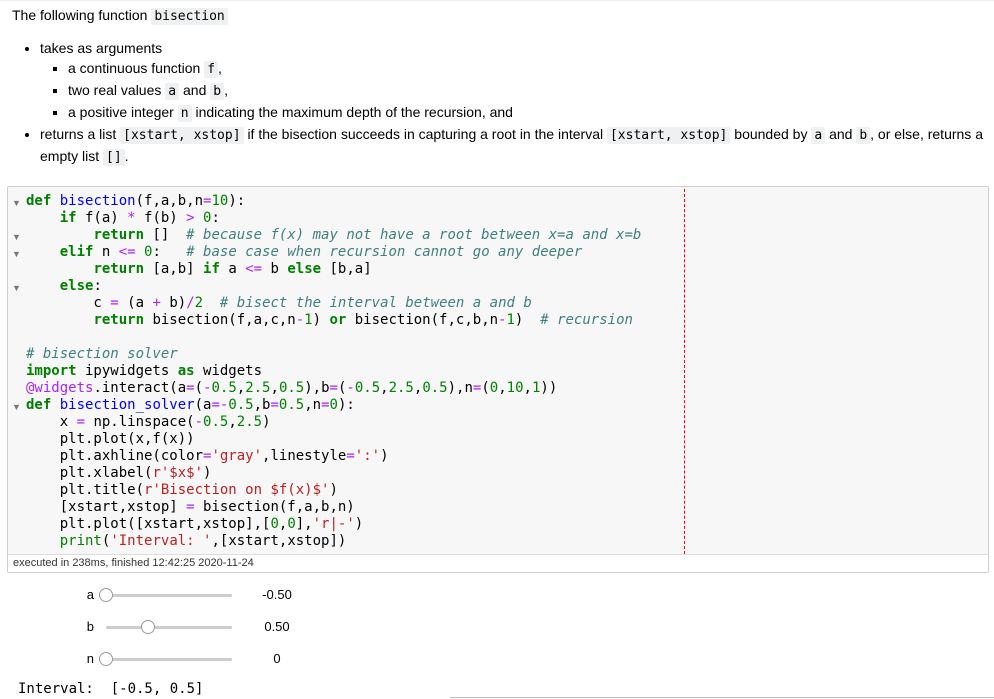 The image size is (994, 699). I want to click on inline-code: f, so click(211, 69).